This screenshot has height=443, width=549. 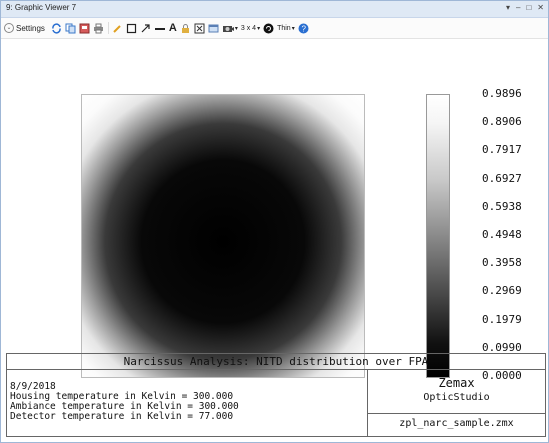 I want to click on line-thickness-dropdown: Thin ▾, so click(x=286, y=28).